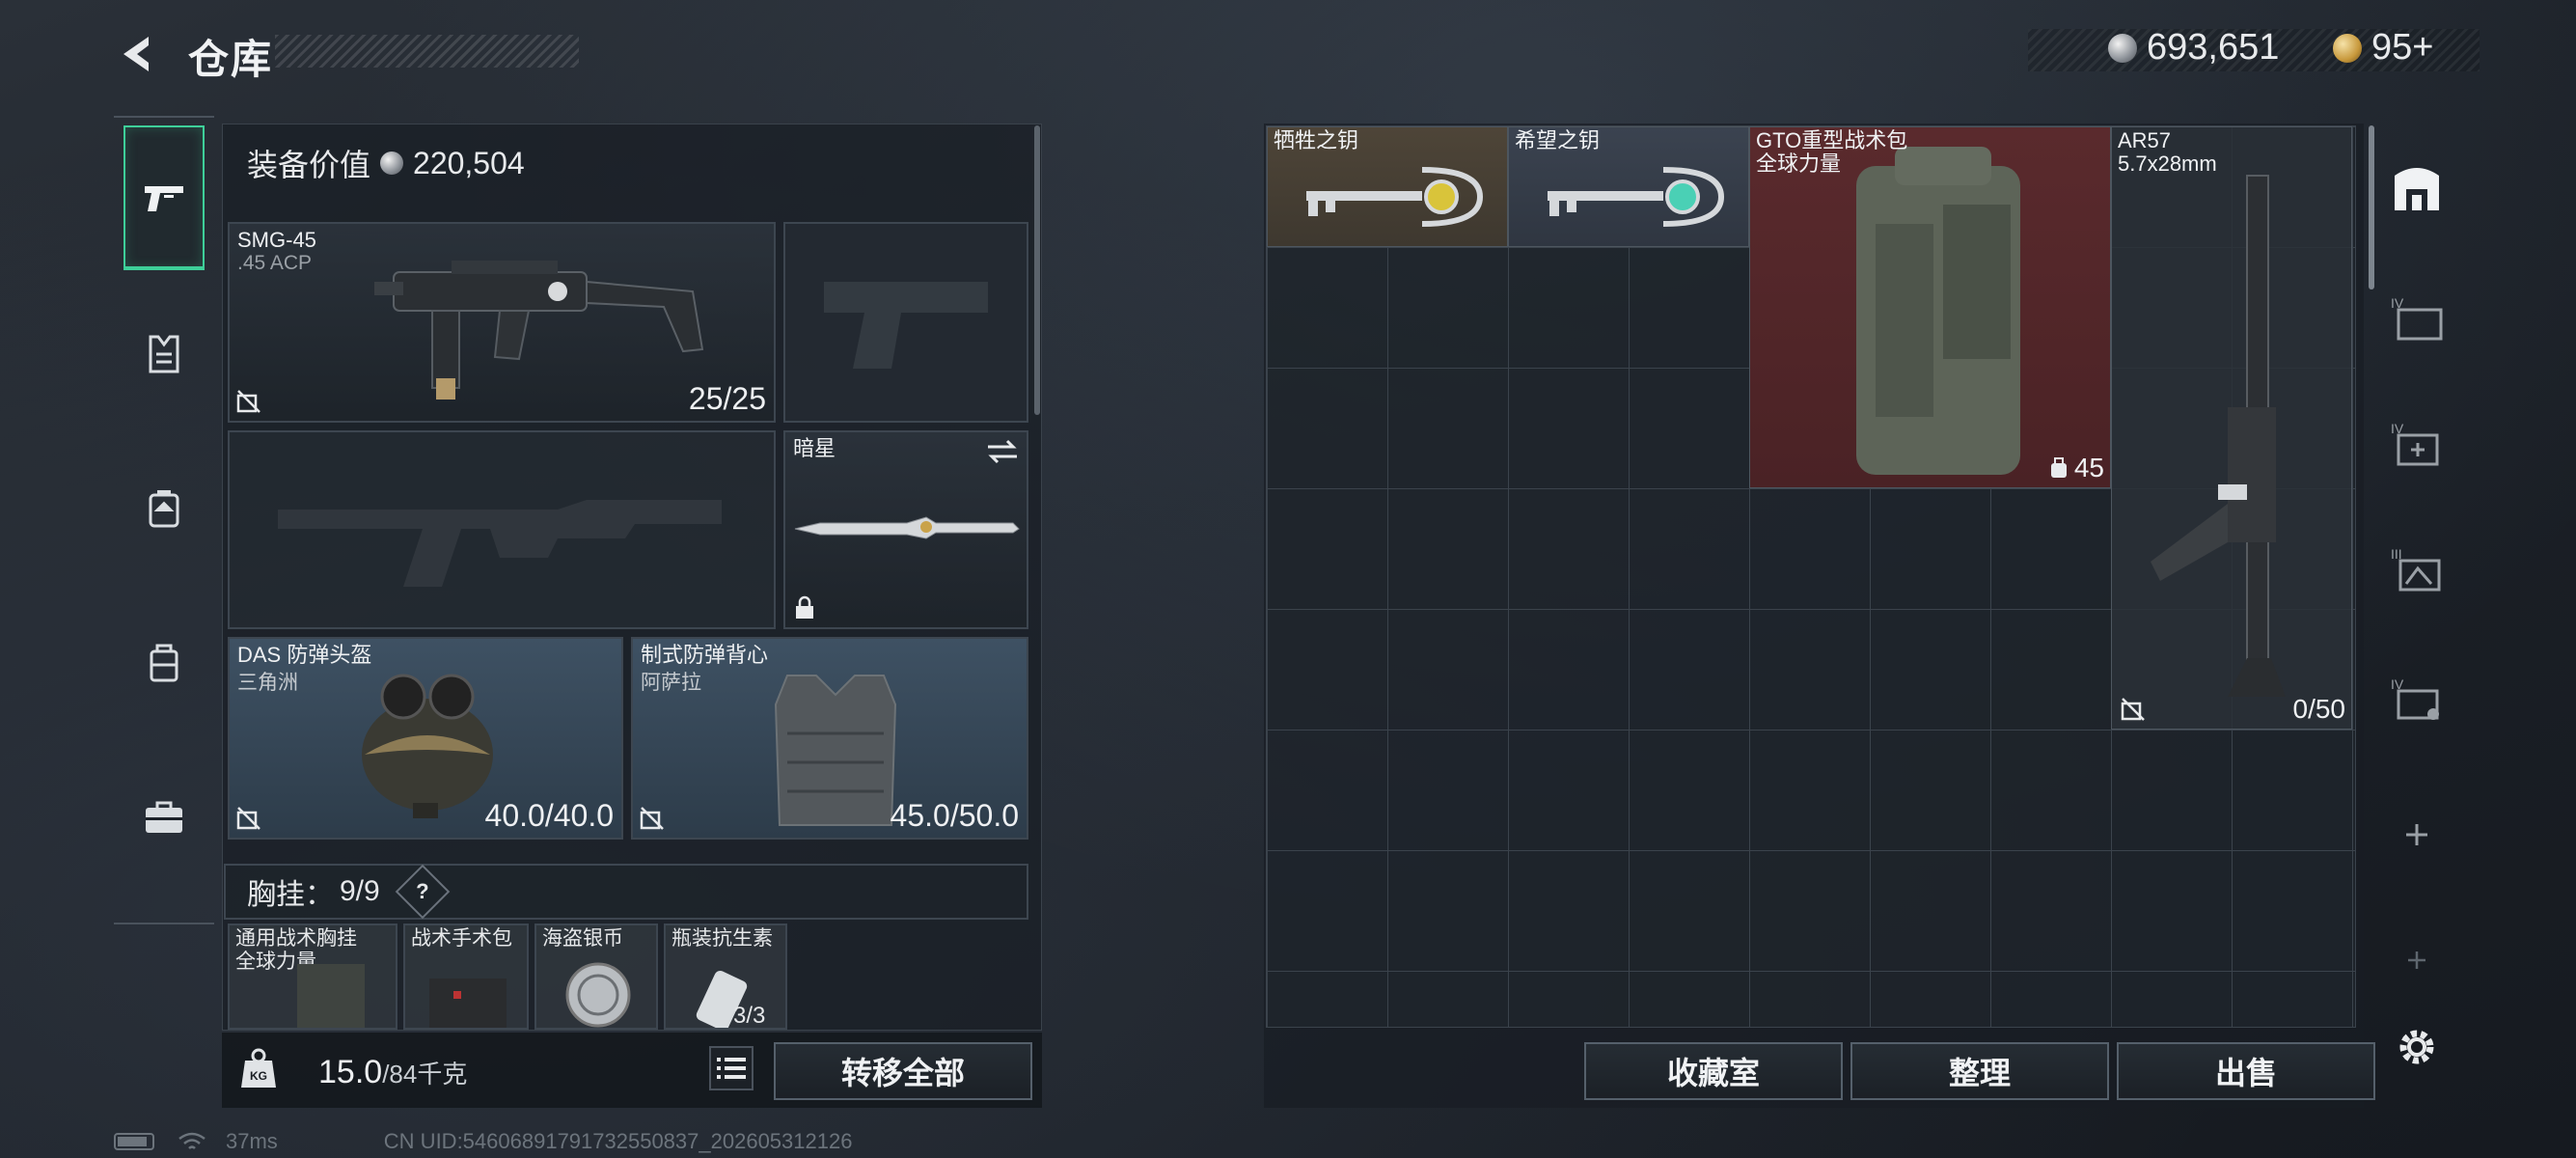 This screenshot has width=2576, height=1158. Describe the element at coordinates (296, 938) in the screenshot. I see `rig-item-name: 通用战术胸挂` at that location.